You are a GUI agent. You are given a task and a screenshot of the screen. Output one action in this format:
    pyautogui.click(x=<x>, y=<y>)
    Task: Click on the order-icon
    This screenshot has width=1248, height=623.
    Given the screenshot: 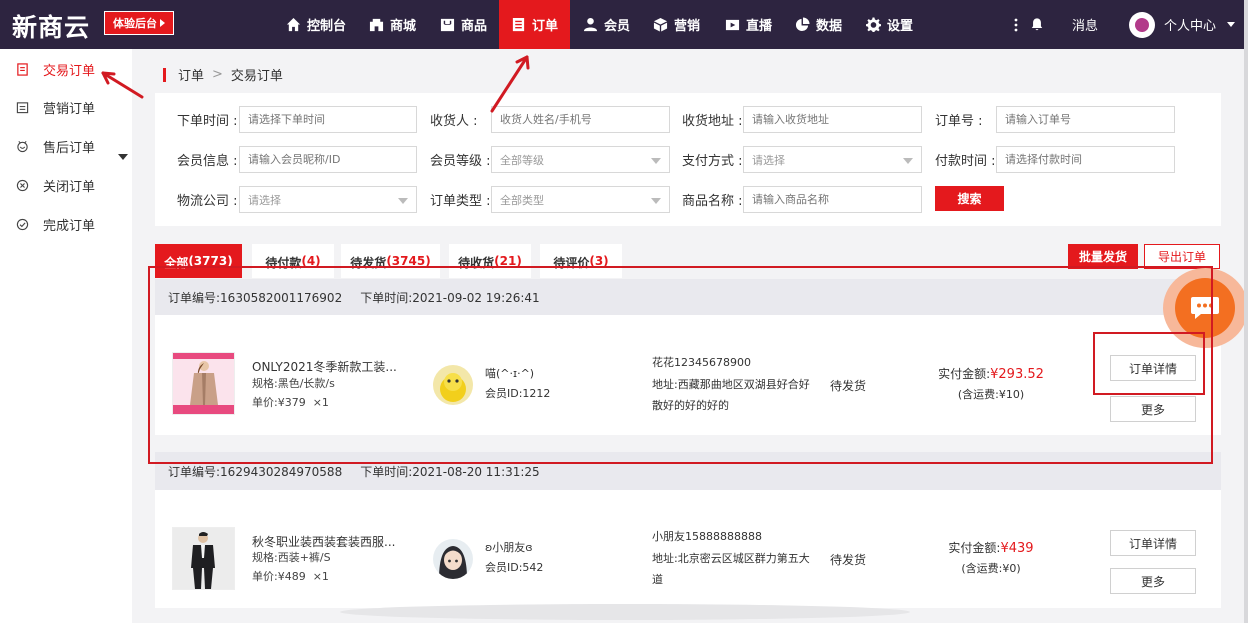 What is the action you would take?
    pyautogui.click(x=518, y=24)
    